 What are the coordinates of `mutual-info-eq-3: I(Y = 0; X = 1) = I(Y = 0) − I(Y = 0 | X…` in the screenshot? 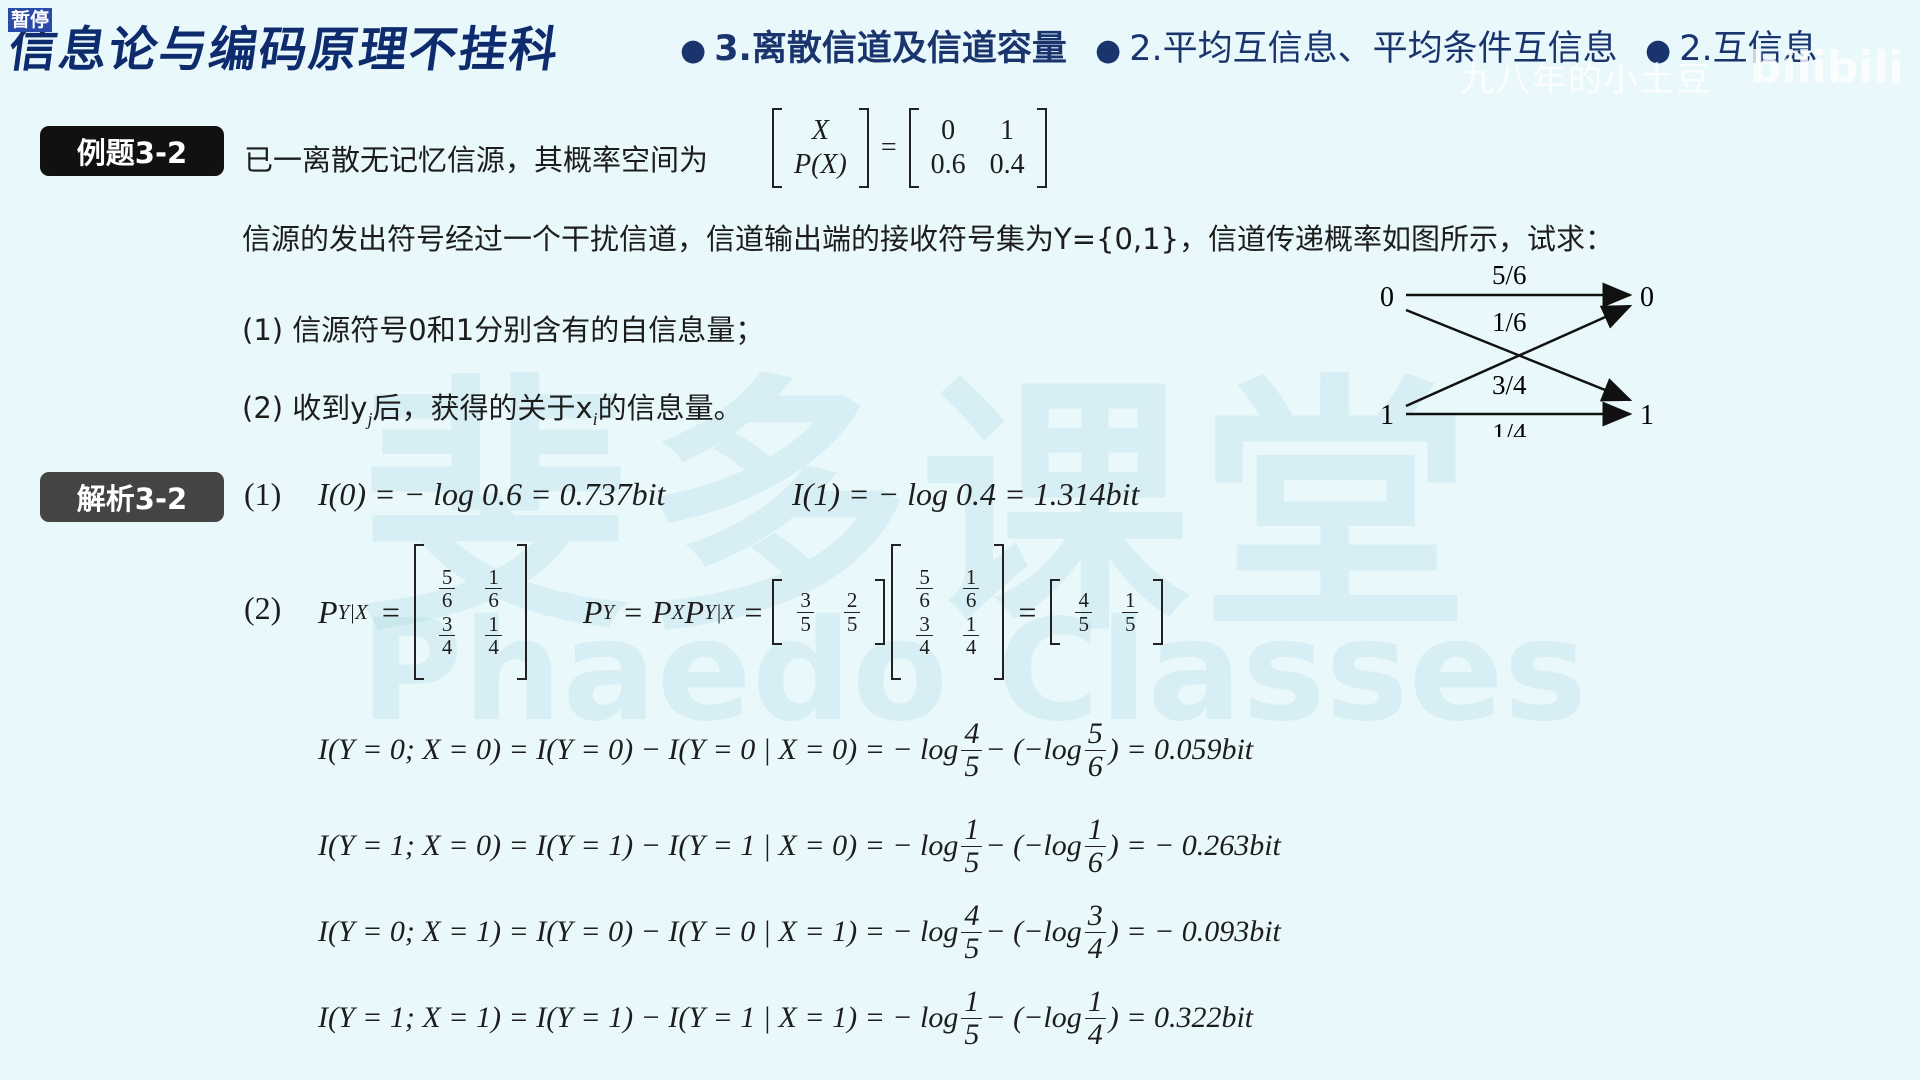 It's located at (799, 932).